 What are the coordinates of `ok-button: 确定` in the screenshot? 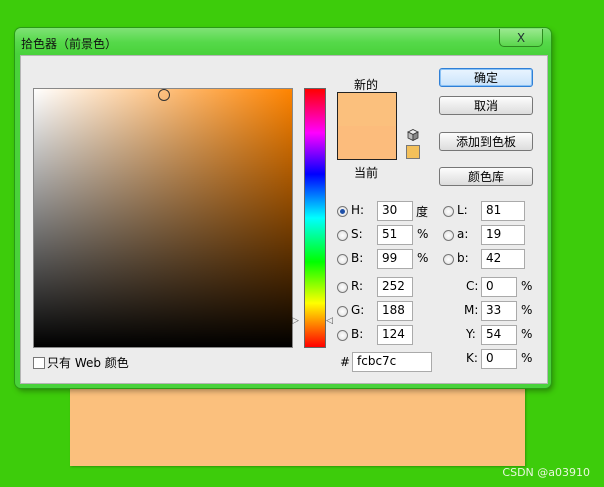 It's located at (486, 77).